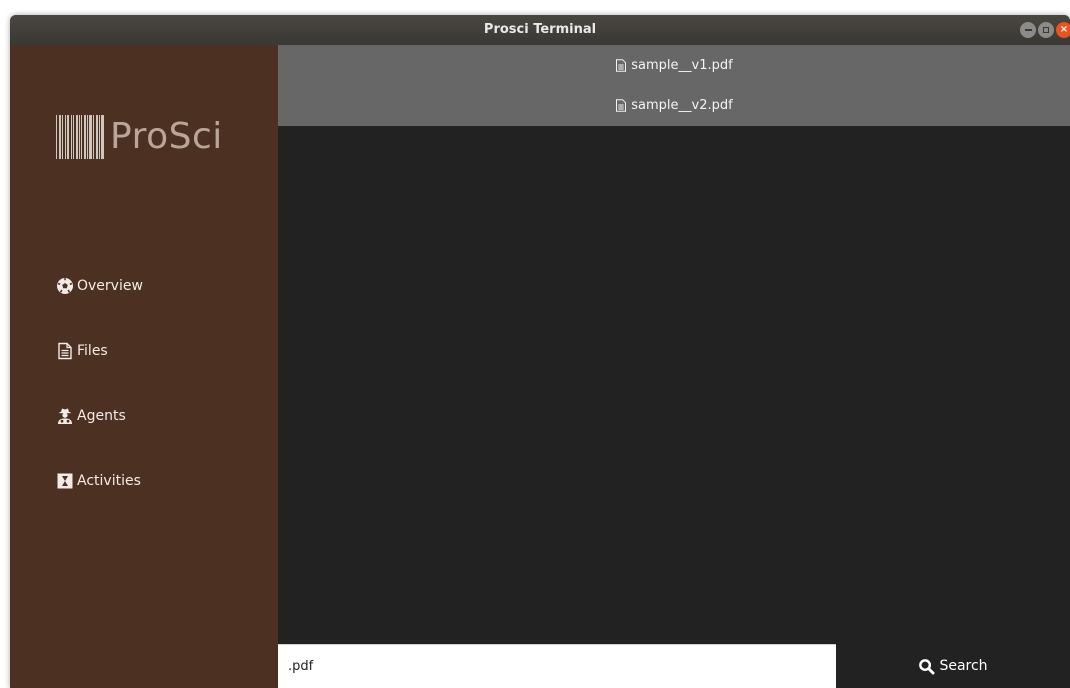 The height and width of the screenshot is (688, 1070). What do you see at coordinates (65, 286) in the screenshot?
I see `soccer-ball-icon` at bounding box center [65, 286].